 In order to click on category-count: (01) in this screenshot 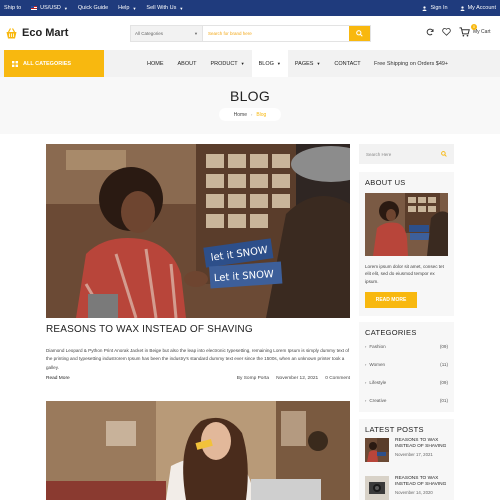, I will do `click(443, 400)`.